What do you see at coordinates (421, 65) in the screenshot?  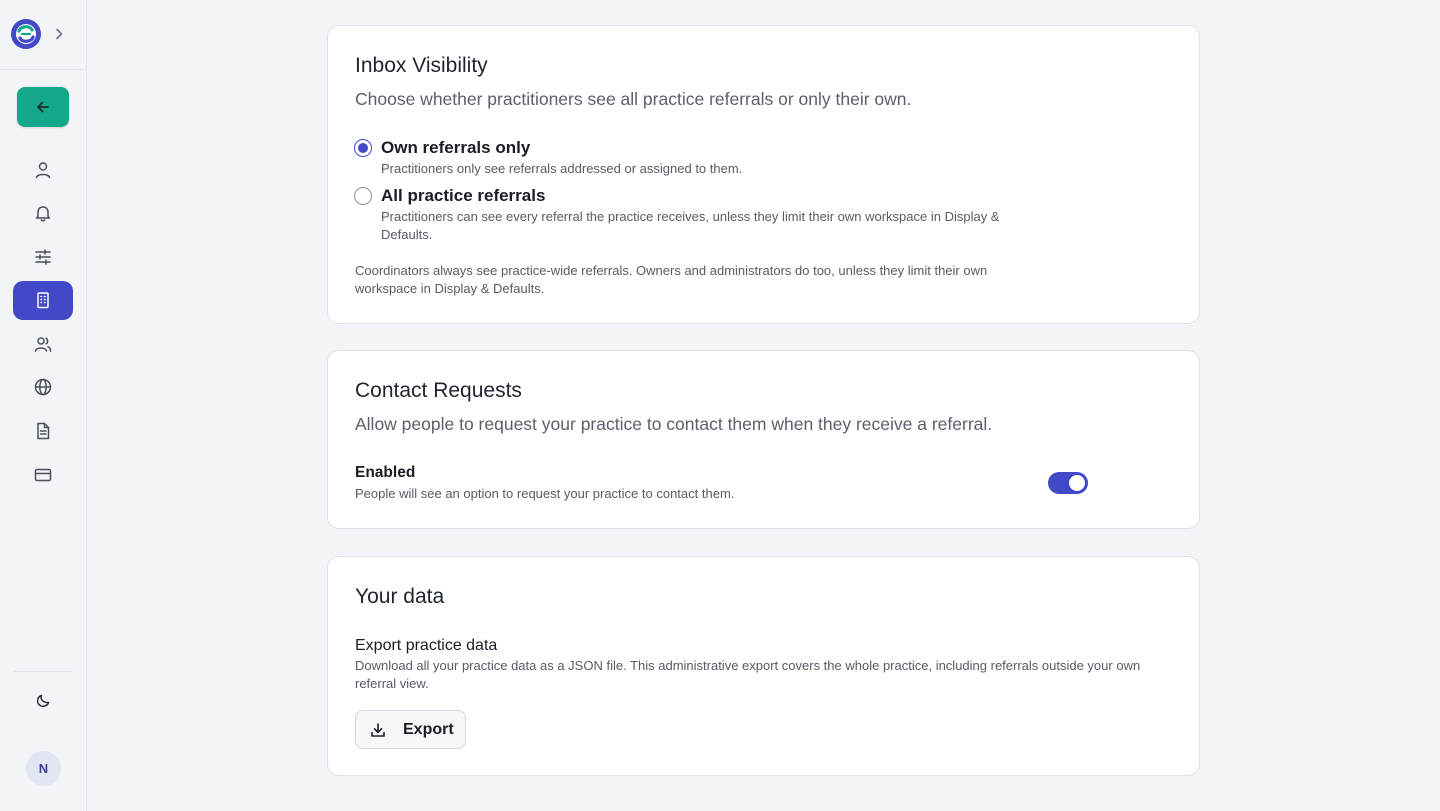 I see `card-title: Inbox Visibility` at bounding box center [421, 65].